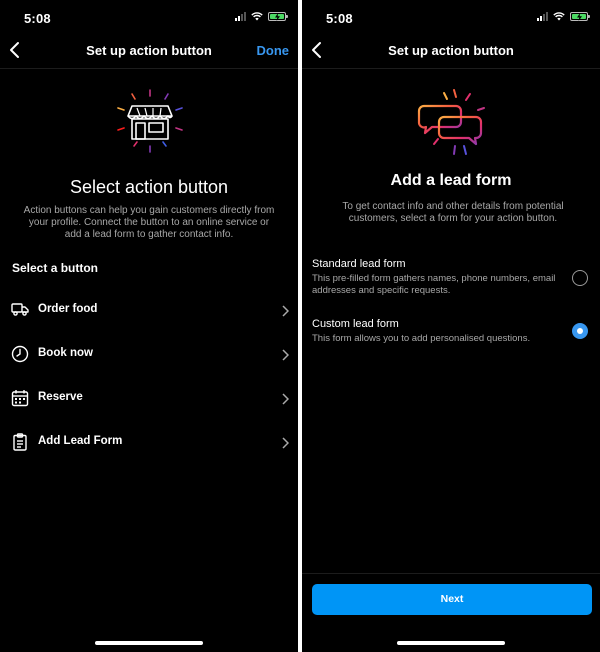  I want to click on nav-bar: Set up action button, so click(451, 51).